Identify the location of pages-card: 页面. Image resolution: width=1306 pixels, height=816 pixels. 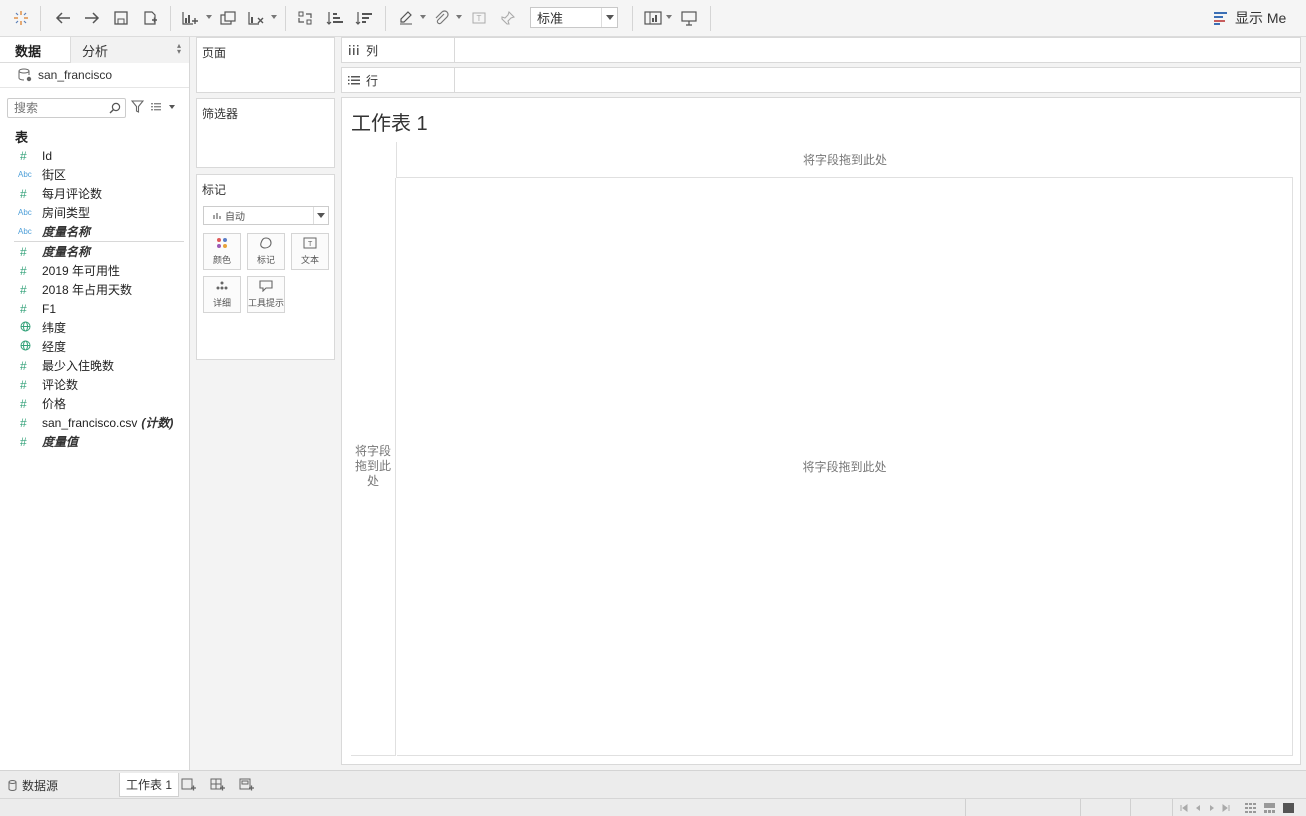
(265, 65).